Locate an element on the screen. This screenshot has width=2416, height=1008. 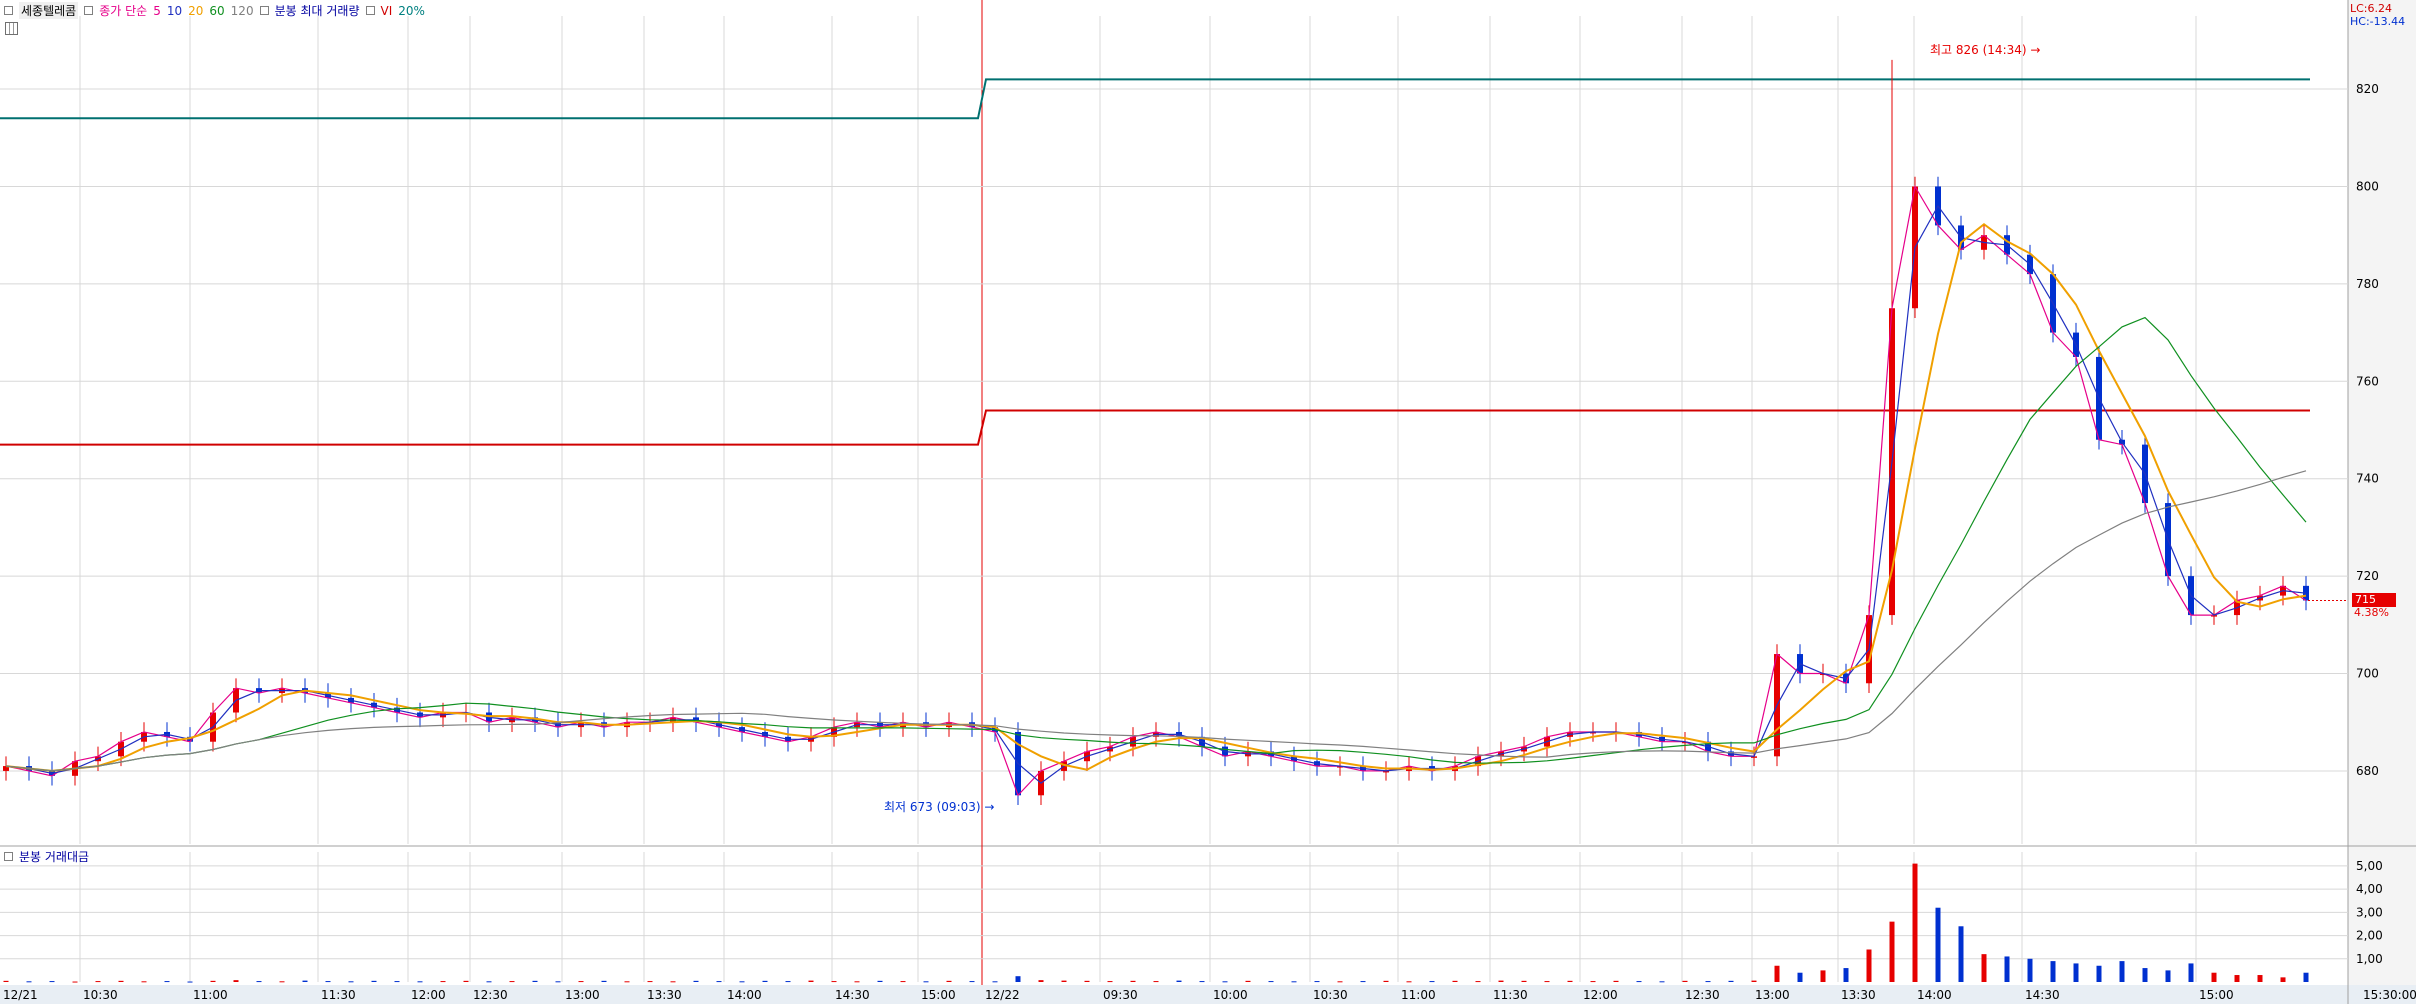
ma-120: 120 is located at coordinates (242, 10).